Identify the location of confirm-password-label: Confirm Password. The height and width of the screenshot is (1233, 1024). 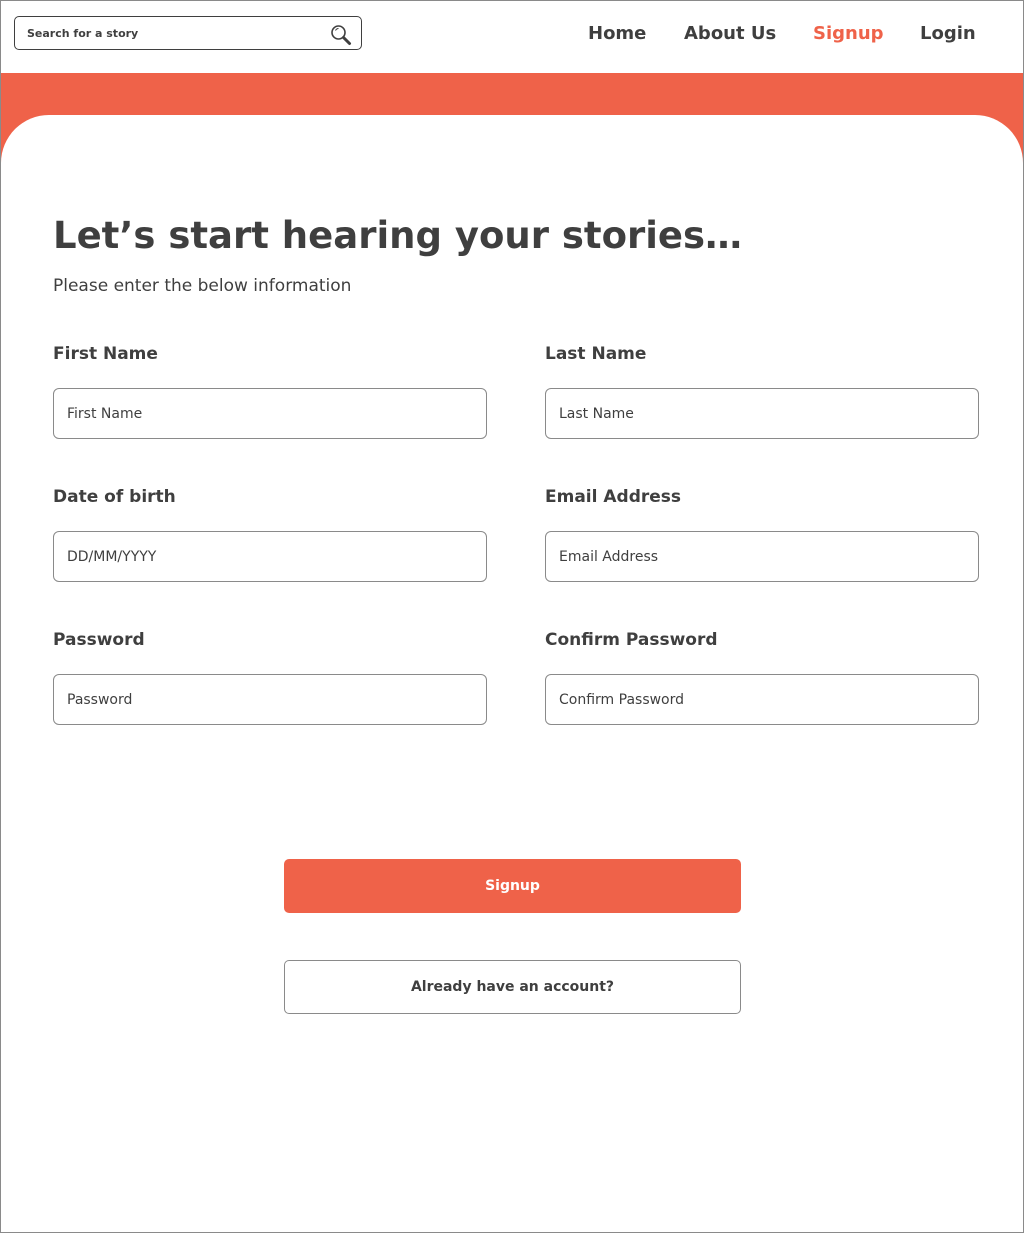
(631, 640).